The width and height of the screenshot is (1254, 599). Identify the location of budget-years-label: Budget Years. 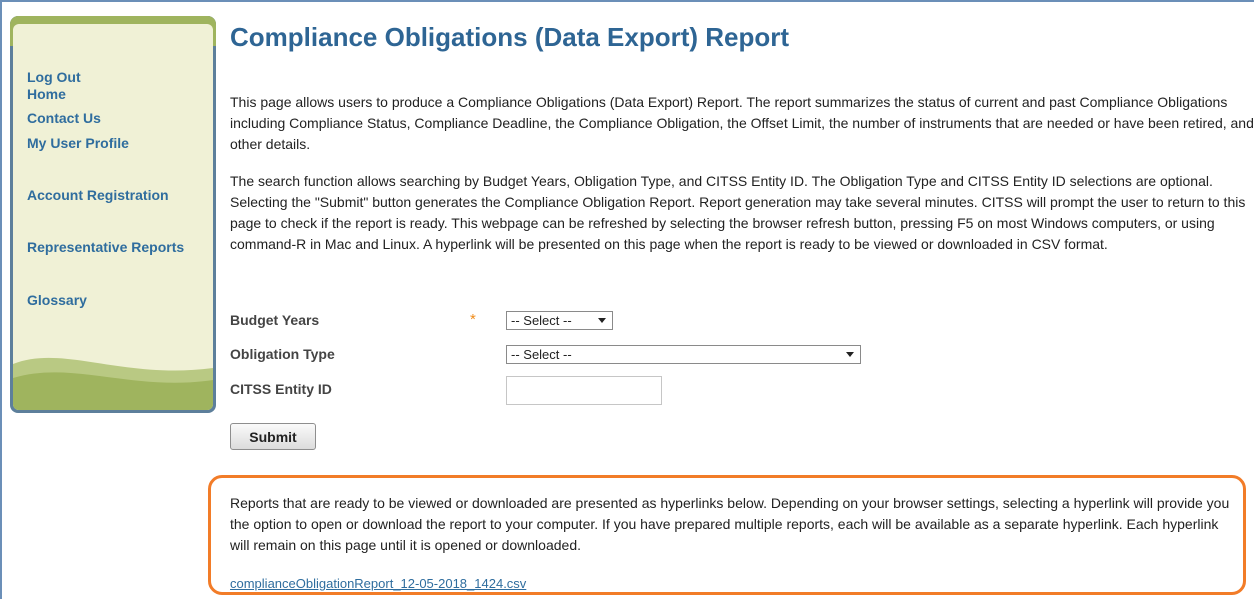
(275, 320).